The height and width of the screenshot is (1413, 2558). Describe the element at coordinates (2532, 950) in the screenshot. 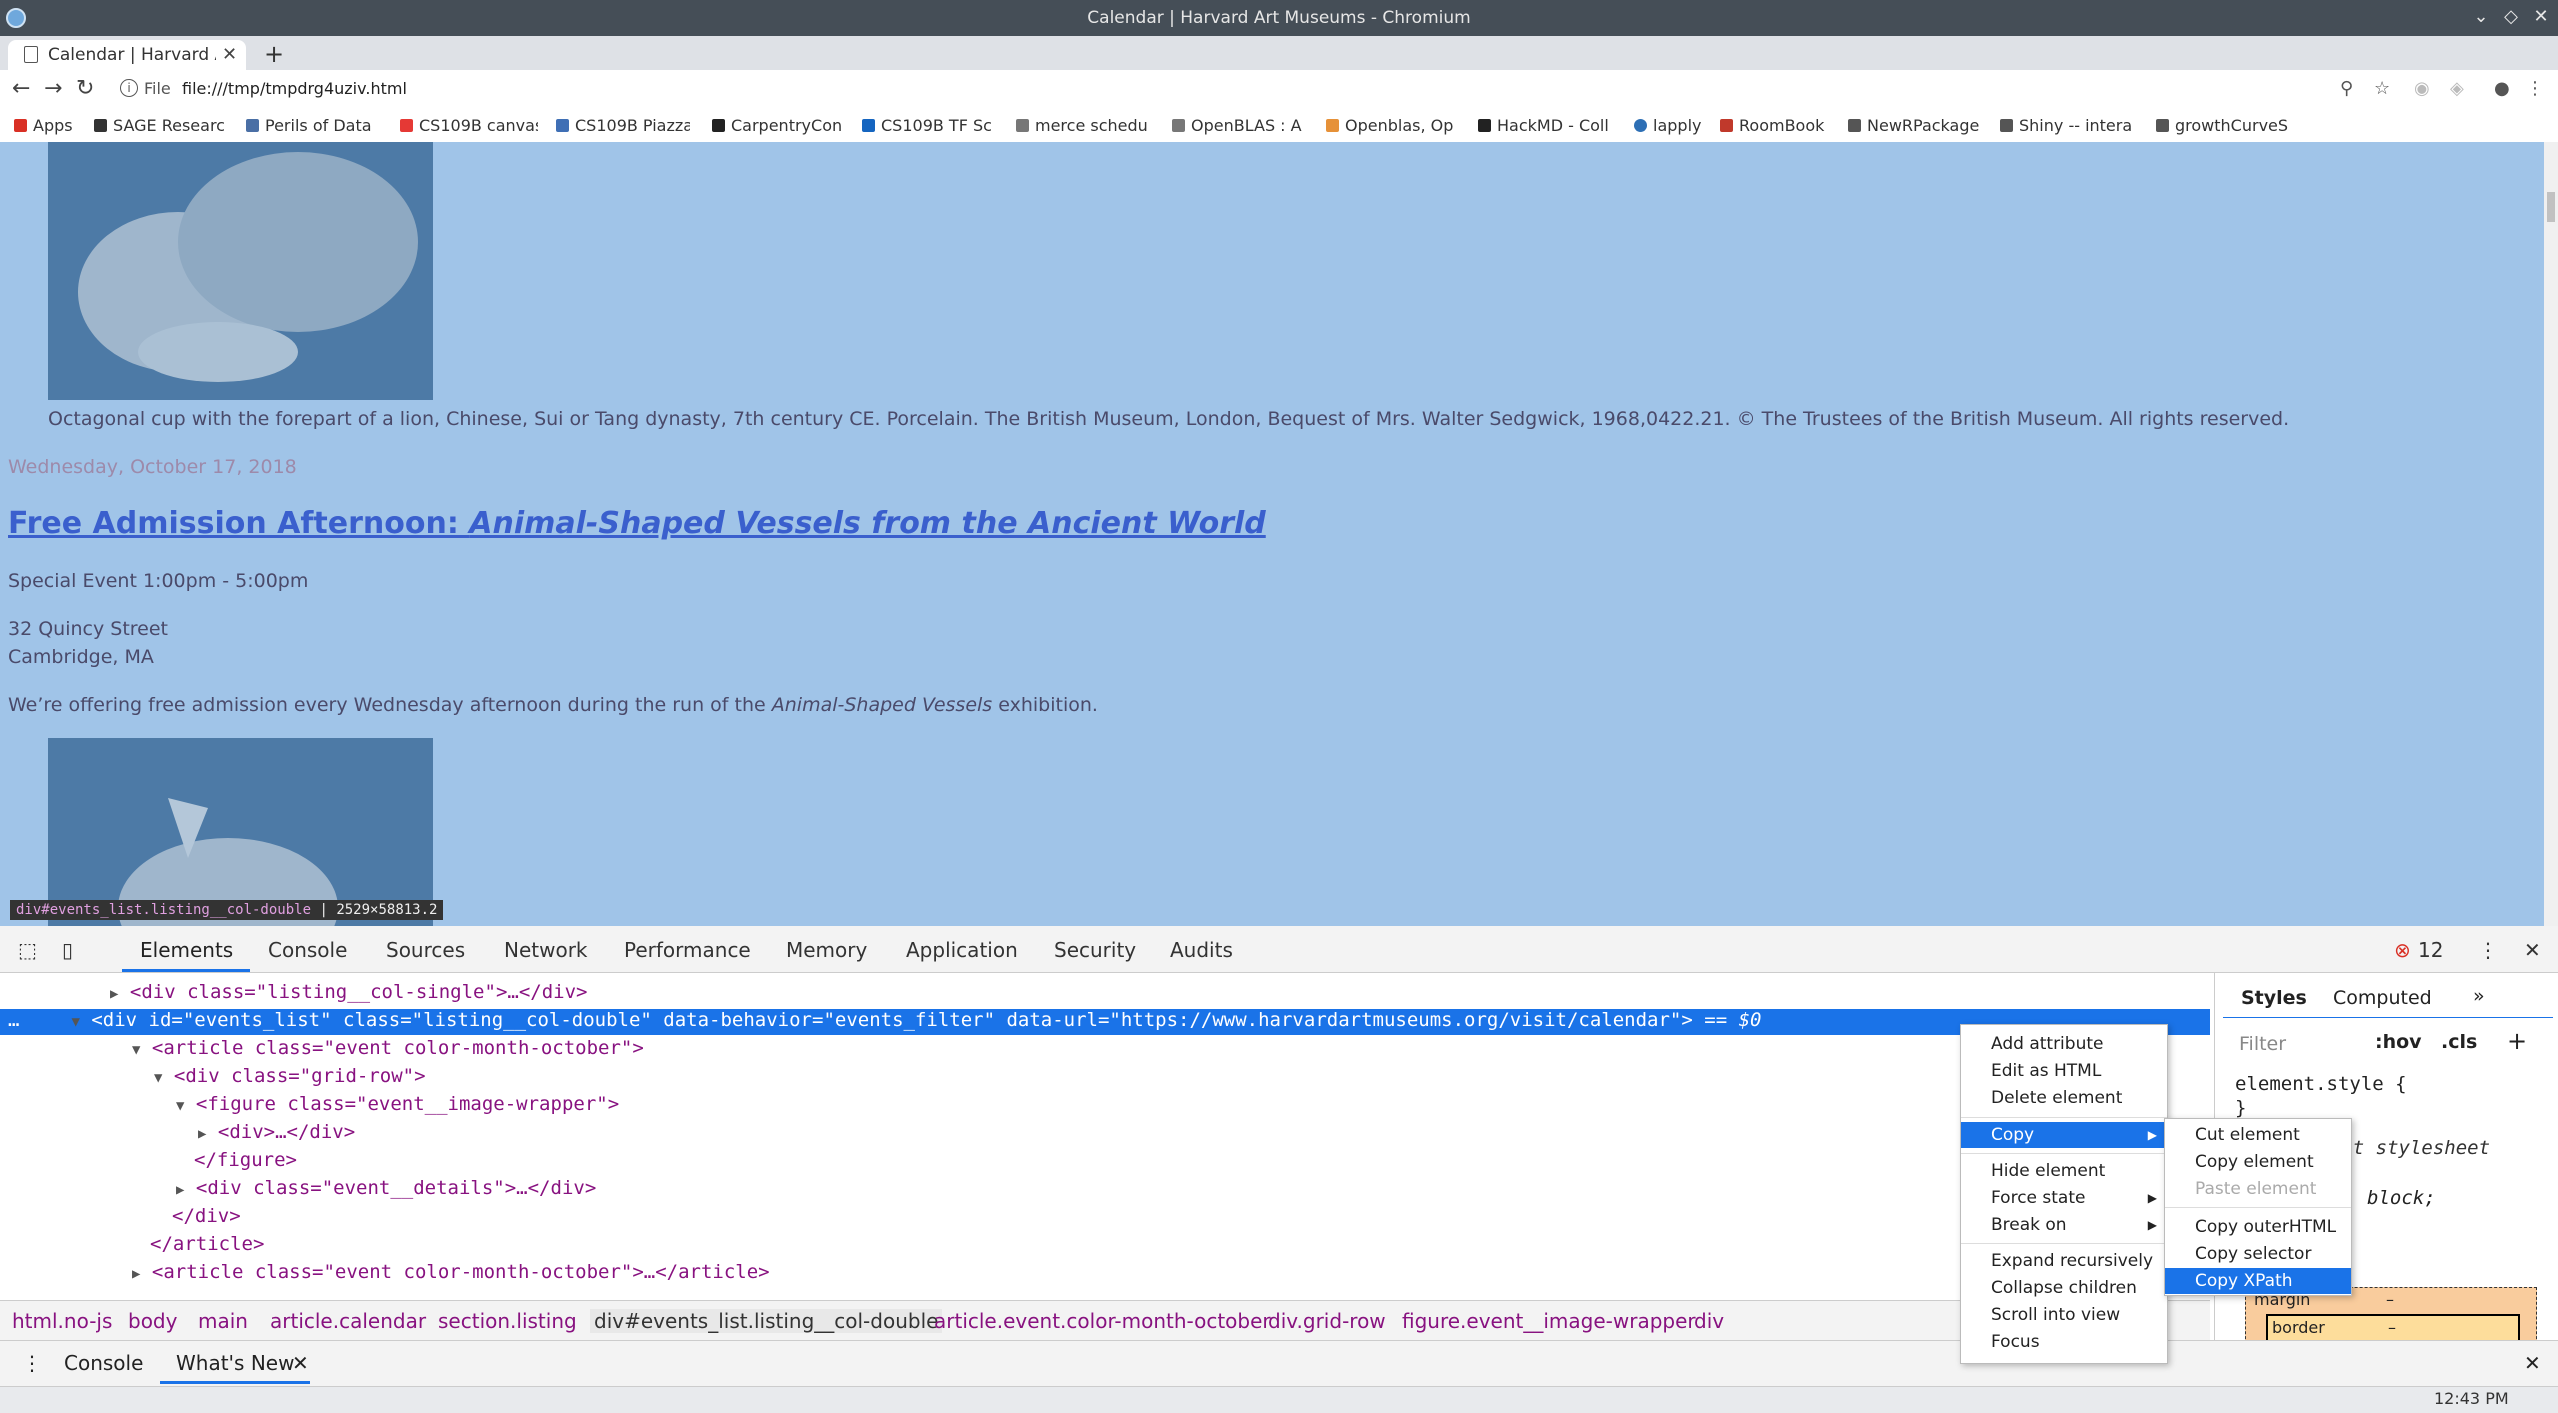

I see `devtools-close-icon: ✕` at that location.